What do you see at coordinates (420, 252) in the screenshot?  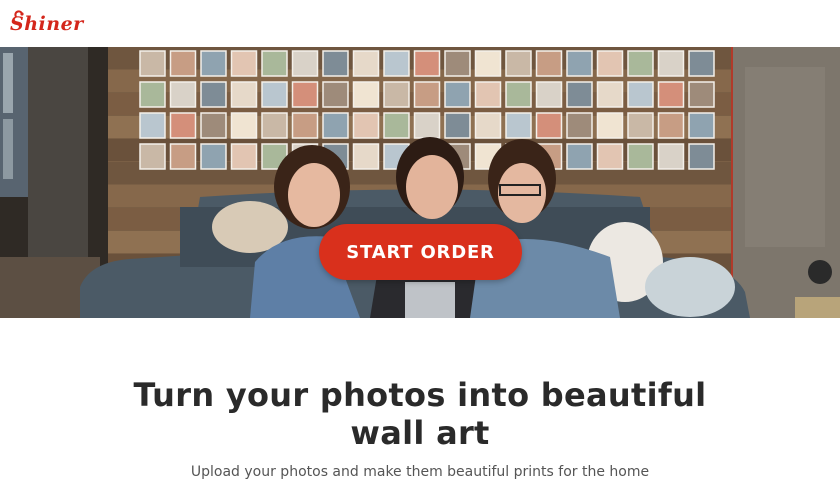 I see `start-order-button: START ORDER` at bounding box center [420, 252].